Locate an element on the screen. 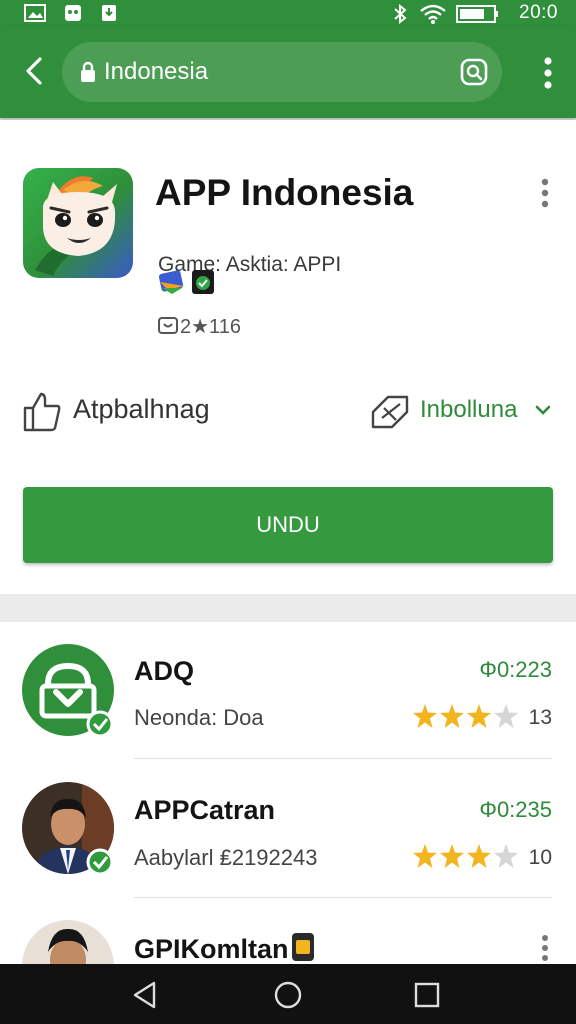  list-item-count: 10 is located at coordinates (540, 857).